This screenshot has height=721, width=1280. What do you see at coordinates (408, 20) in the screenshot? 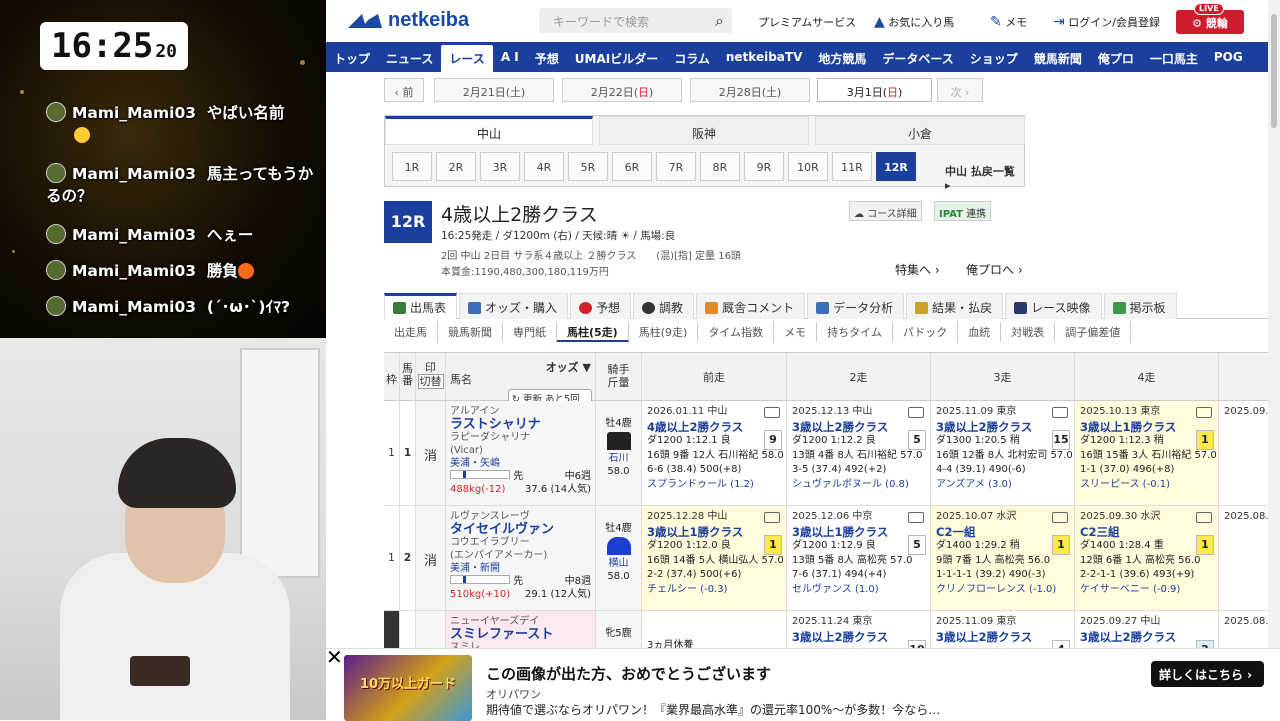
I see `netkeiba-logo: netkeiba` at bounding box center [408, 20].